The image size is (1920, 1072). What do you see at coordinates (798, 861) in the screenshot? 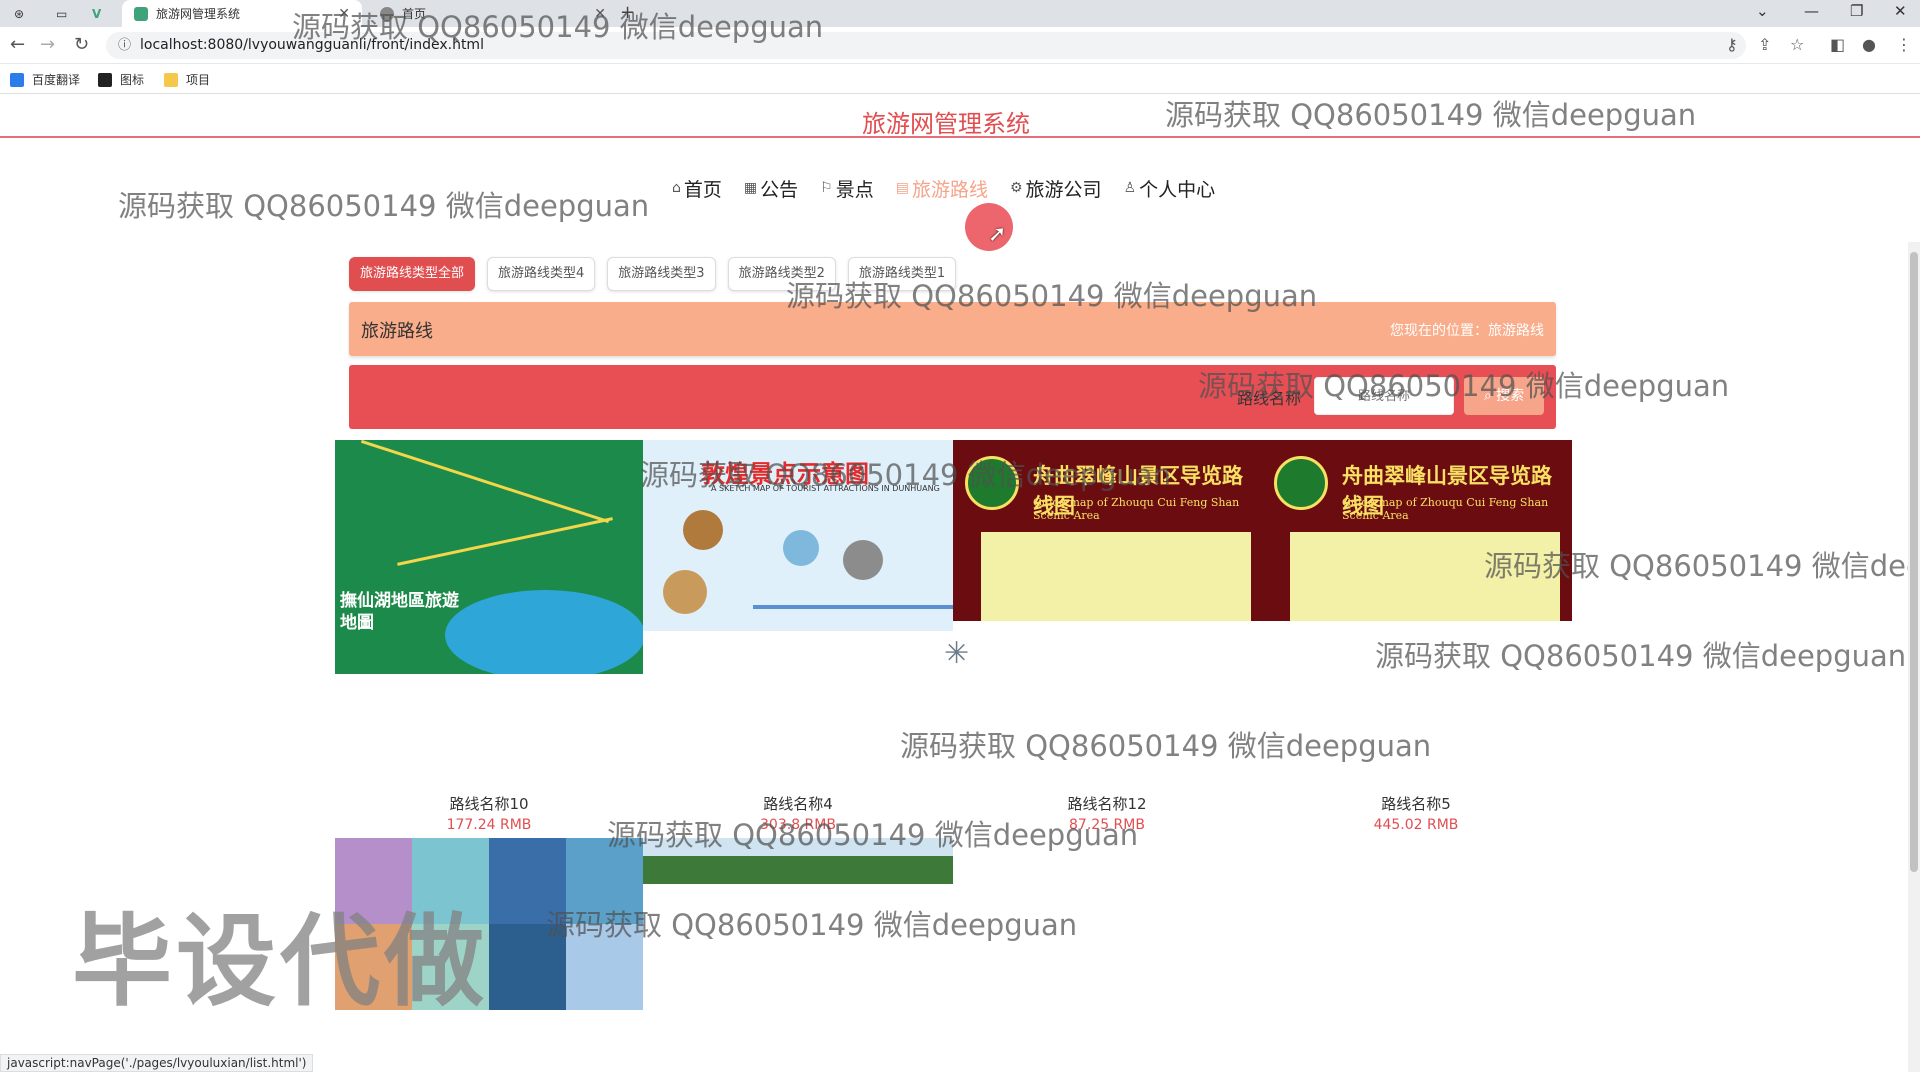
I see `route-image-forest` at bounding box center [798, 861].